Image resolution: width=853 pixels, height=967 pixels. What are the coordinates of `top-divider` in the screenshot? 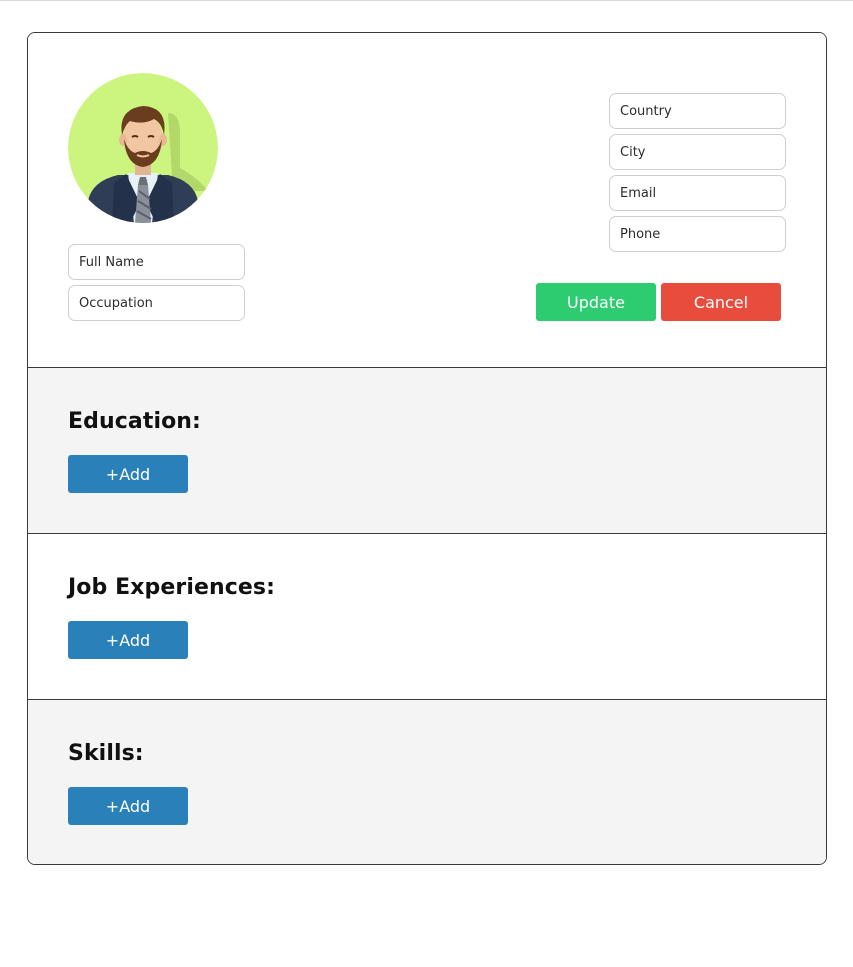 It's located at (426, 0).